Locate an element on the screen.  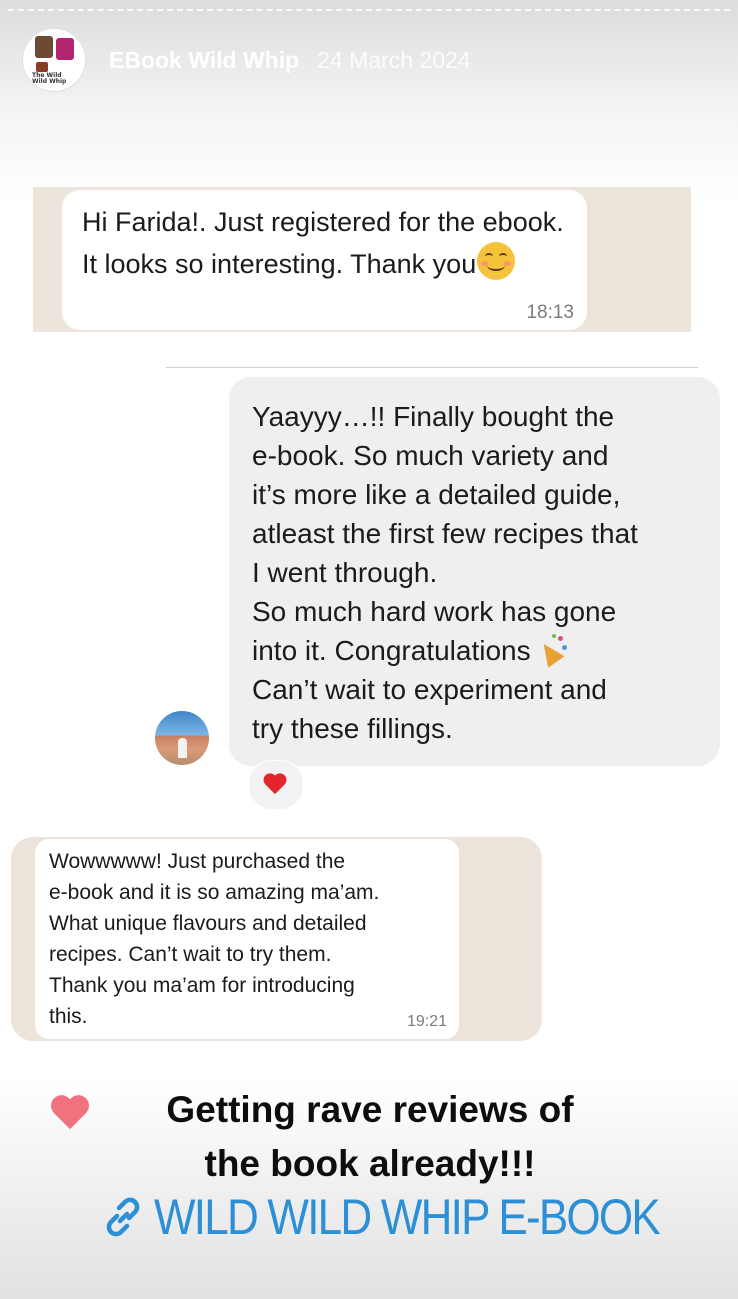
sender-avatar is located at coordinates (182, 738).